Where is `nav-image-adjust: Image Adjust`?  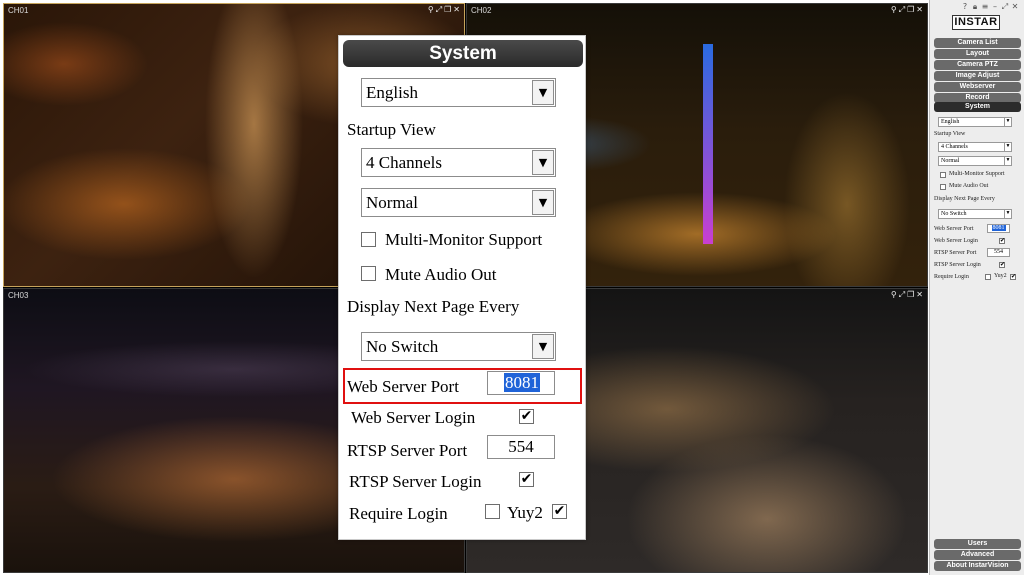 nav-image-adjust: Image Adjust is located at coordinates (977, 76).